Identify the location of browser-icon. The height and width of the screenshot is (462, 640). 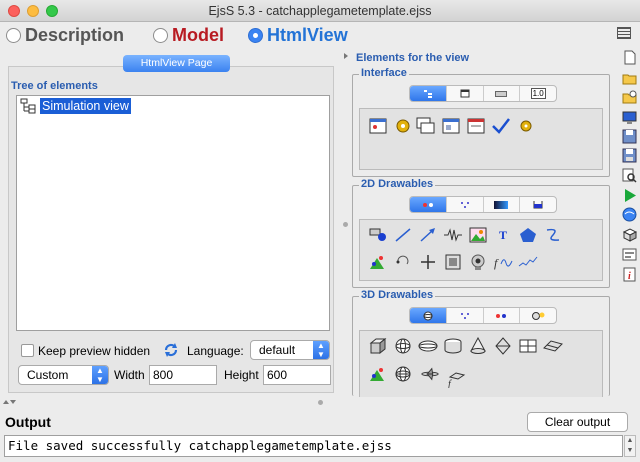
(629, 214).